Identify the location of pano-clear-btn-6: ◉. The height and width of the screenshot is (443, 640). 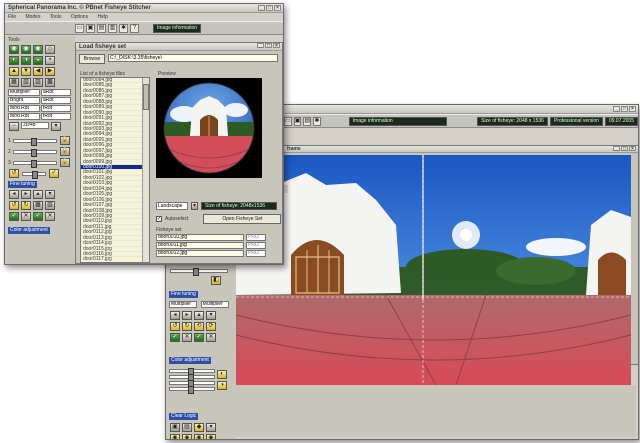
(187, 436).